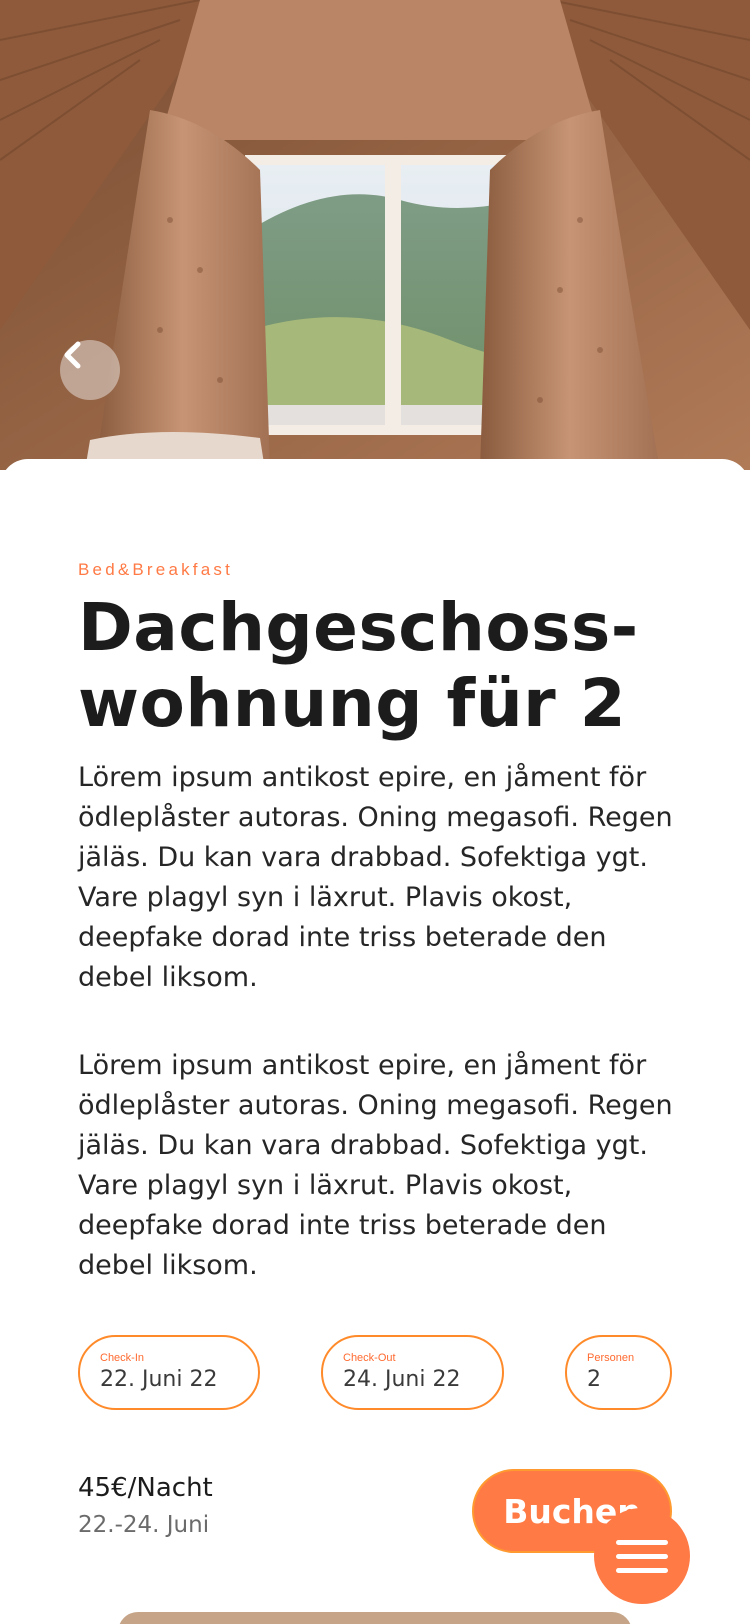 This screenshot has height=1624, width=750. What do you see at coordinates (618, 1372) in the screenshot?
I see `persons-field: Personen 2` at bounding box center [618, 1372].